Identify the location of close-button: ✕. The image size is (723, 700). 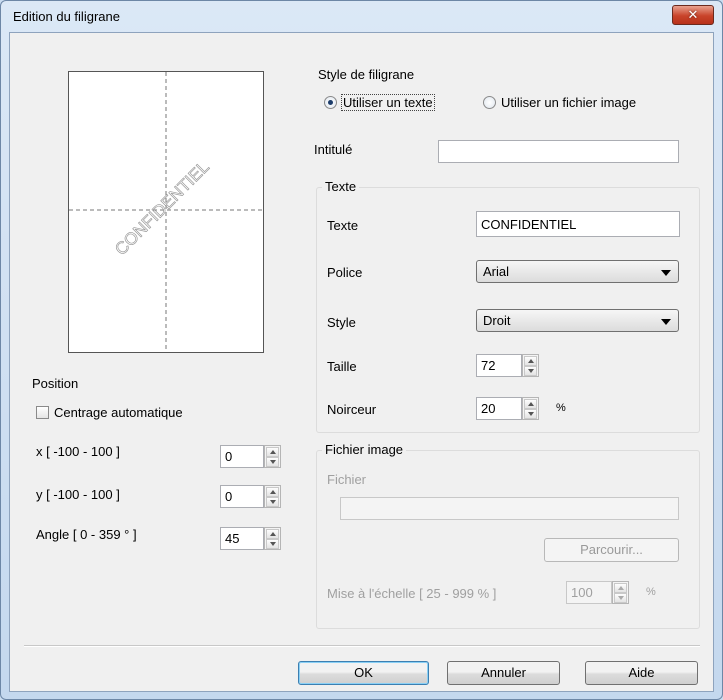
(693, 15).